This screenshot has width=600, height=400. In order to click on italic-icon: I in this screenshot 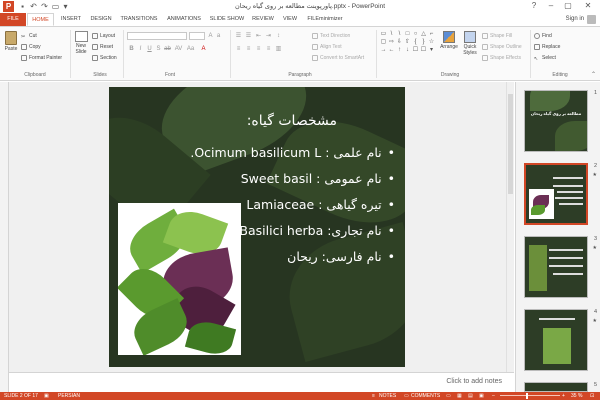, I will do `click(140, 49)`.